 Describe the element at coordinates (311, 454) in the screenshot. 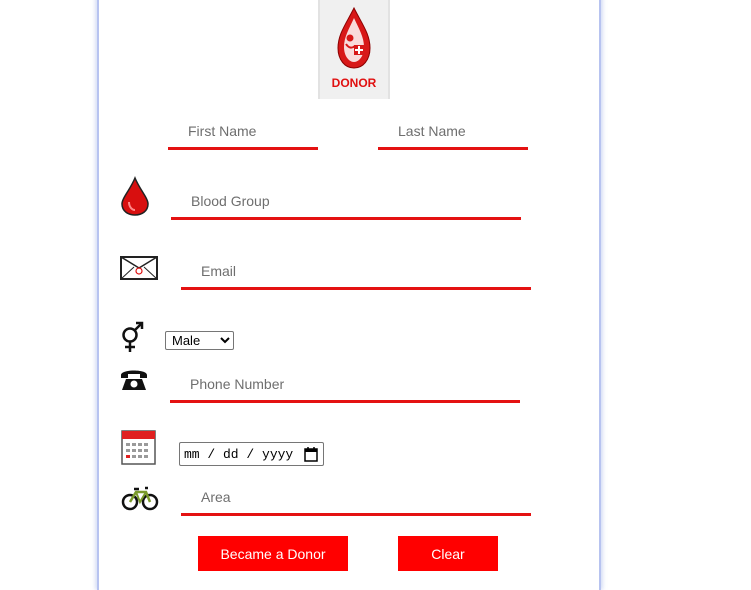

I see `calendar-picker-icon` at that location.